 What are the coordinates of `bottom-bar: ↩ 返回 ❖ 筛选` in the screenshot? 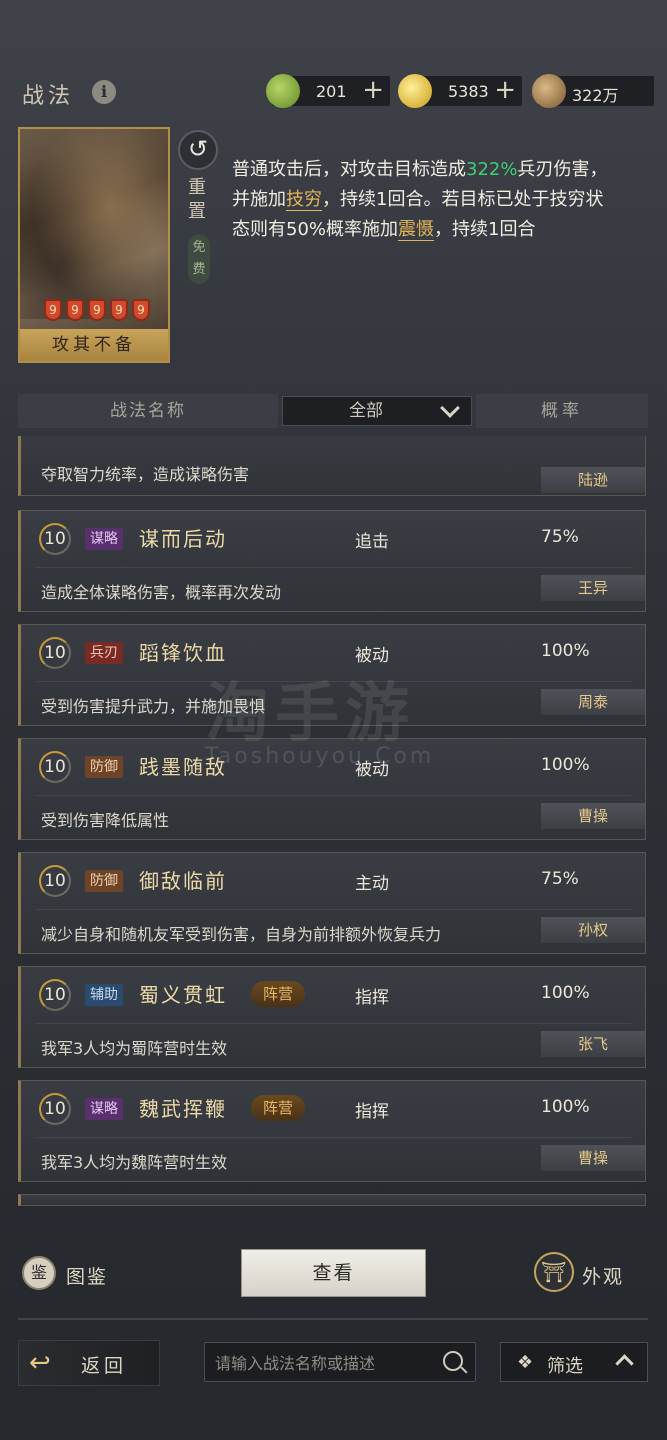 It's located at (333, 1365).